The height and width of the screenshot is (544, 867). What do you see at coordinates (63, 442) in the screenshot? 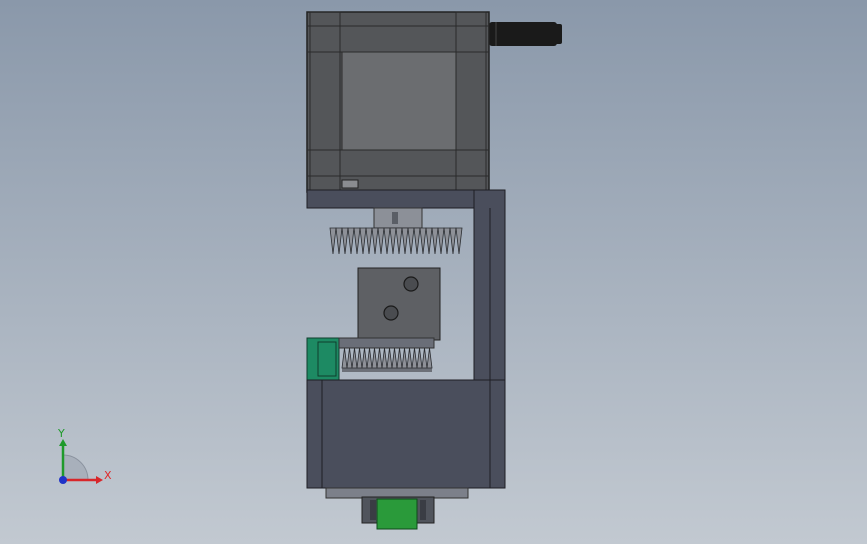
I see `y-axis-arrowhead` at bounding box center [63, 442].